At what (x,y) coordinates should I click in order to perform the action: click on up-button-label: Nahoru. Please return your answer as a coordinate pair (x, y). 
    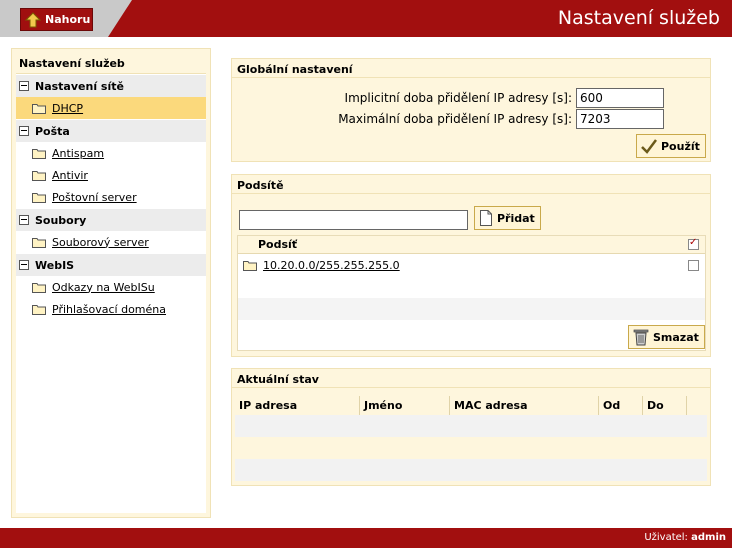
    Looking at the image, I should click on (68, 19).